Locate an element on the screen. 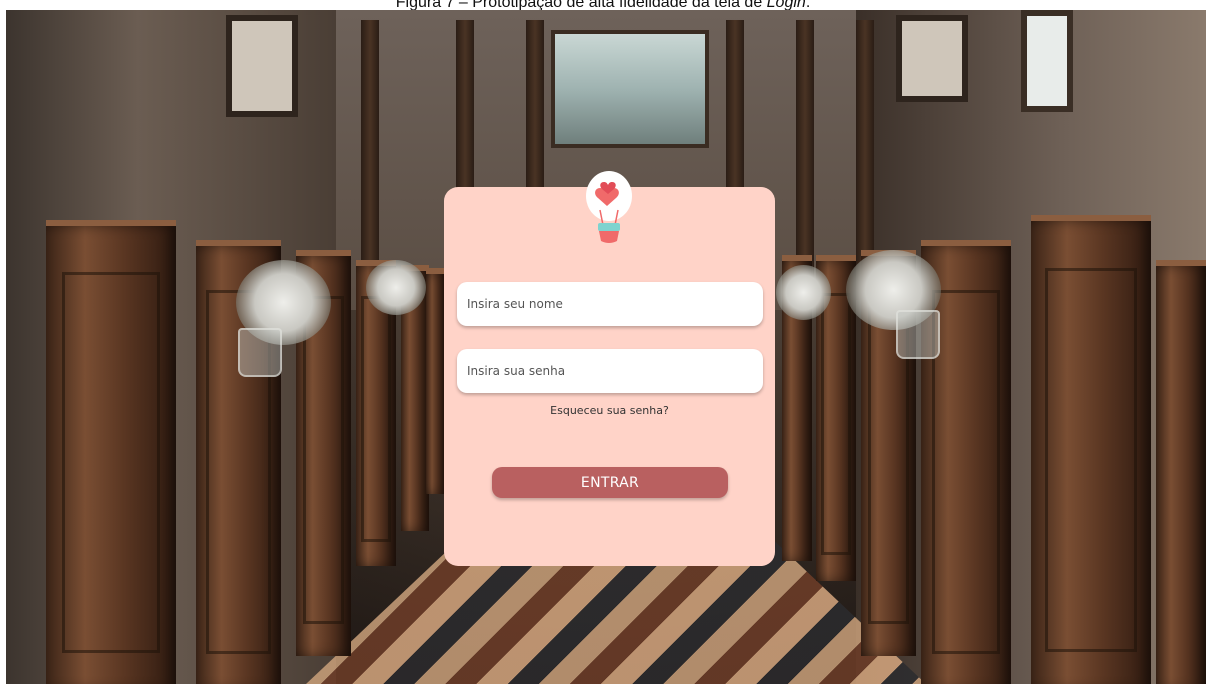 Image resolution: width=1206 pixels, height=684 pixels. forgot-password-link: Esqueceu sua senha? is located at coordinates (609, 410).